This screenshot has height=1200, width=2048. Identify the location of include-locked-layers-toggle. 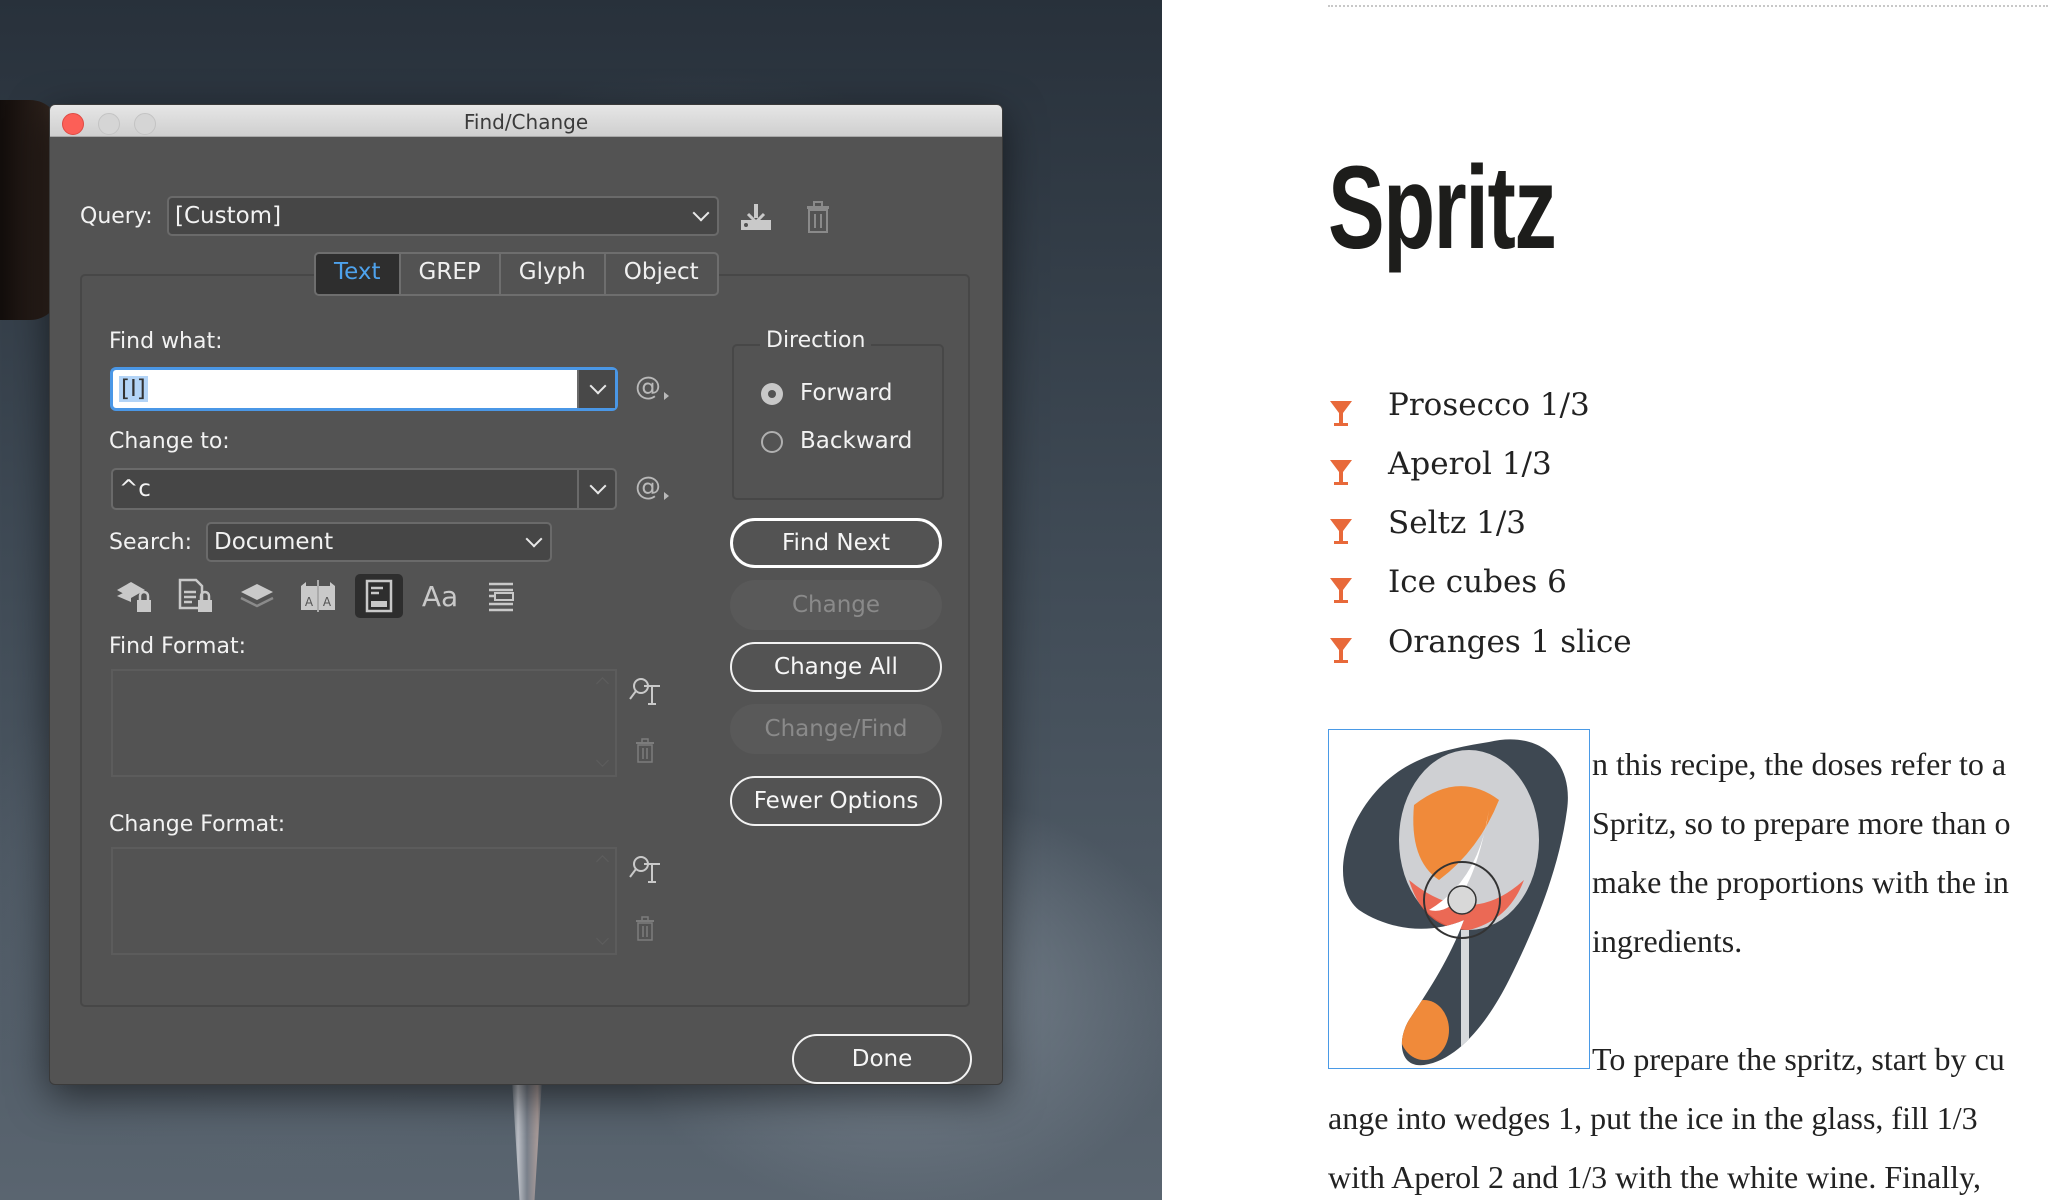
(135, 596).